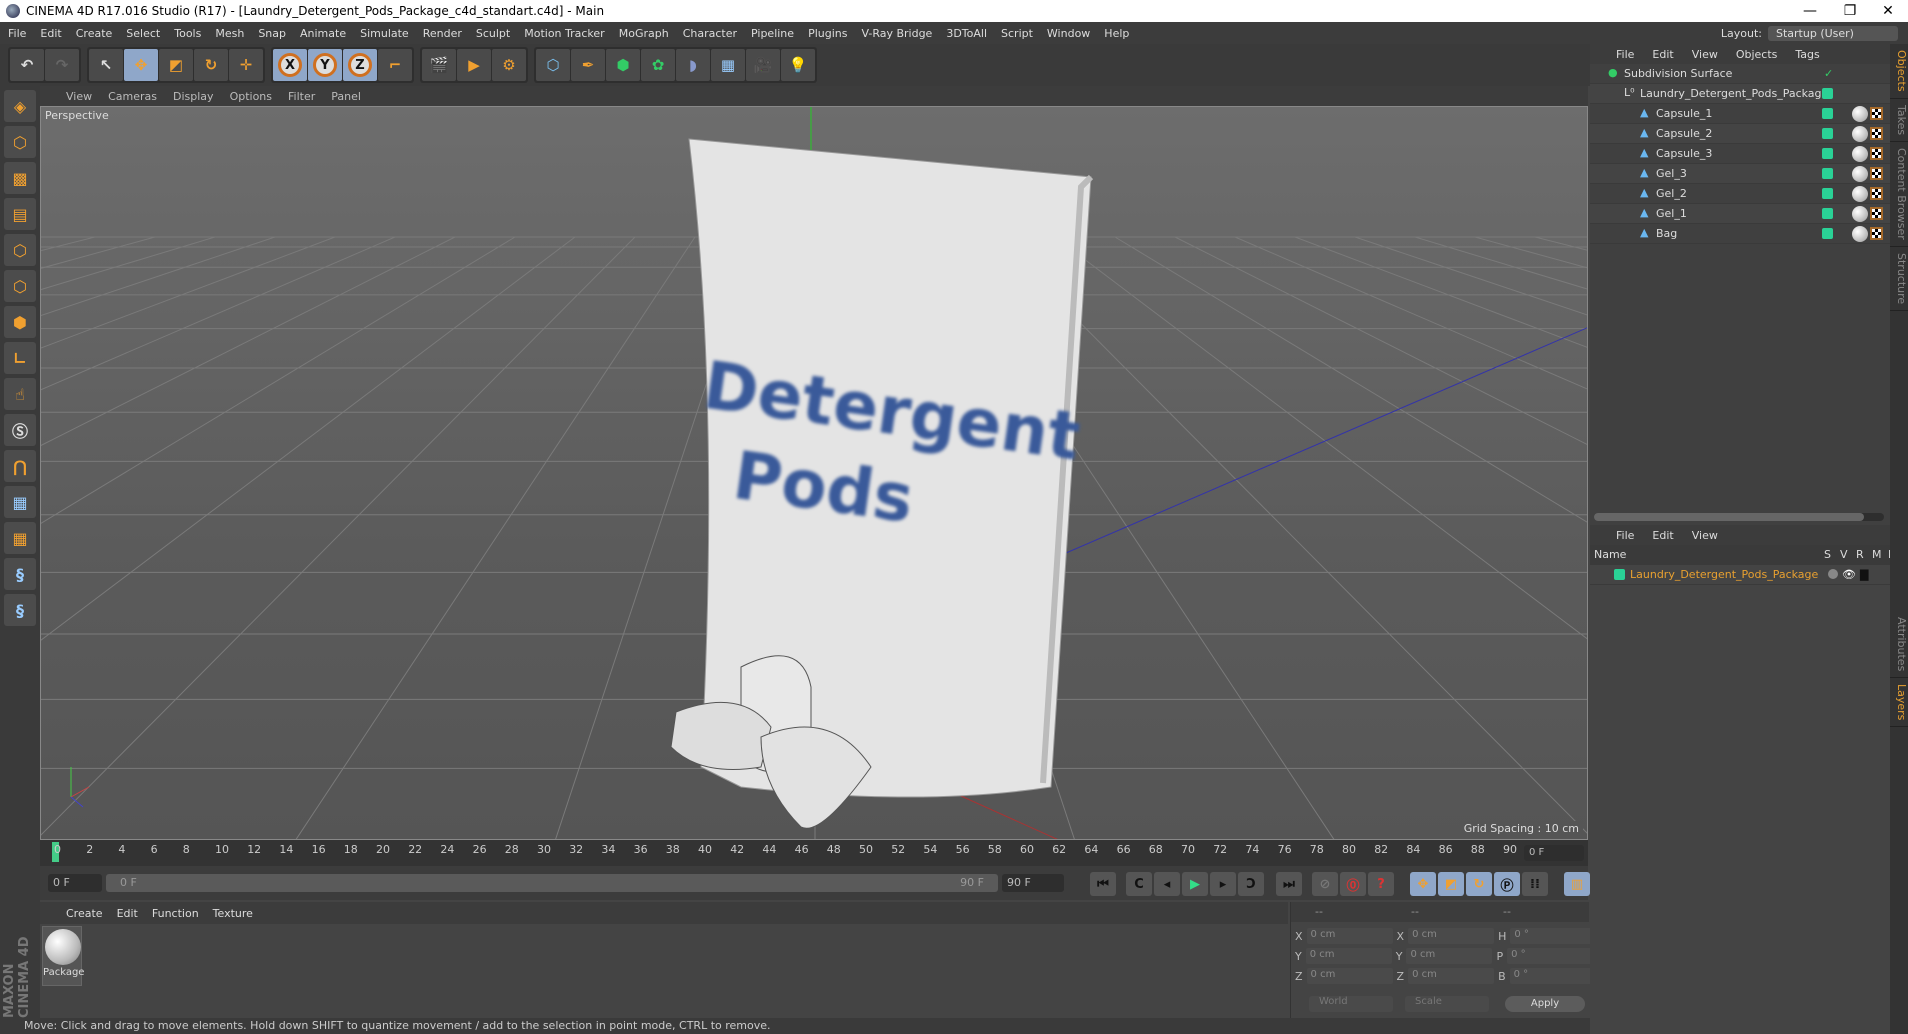  What do you see at coordinates (474, 65) in the screenshot?
I see `render-picture-viewer-icon: ▶` at bounding box center [474, 65].